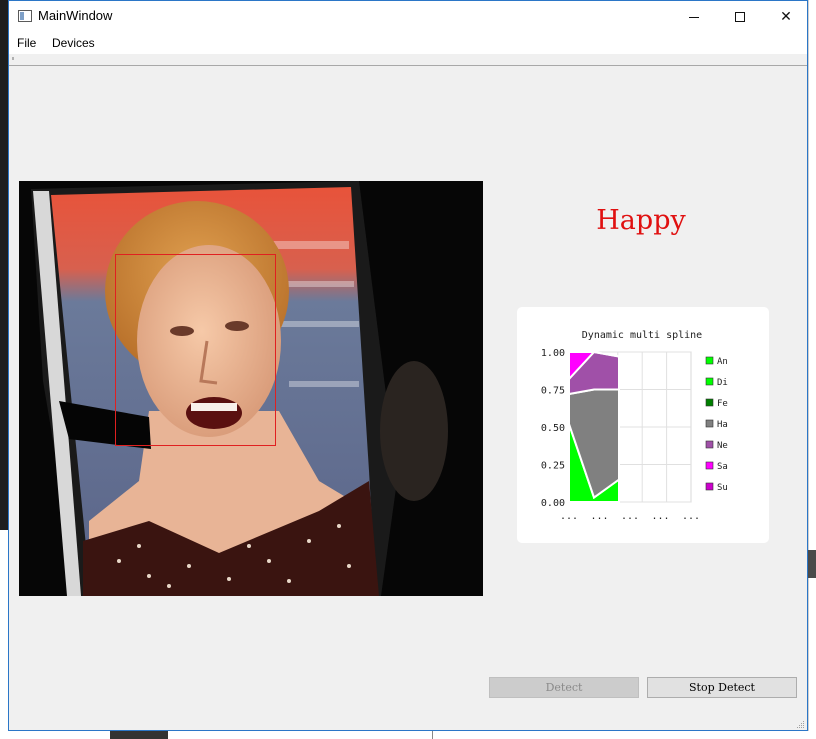 This screenshot has height=739, width=816. I want to click on minimize-icon, so click(694, 17).